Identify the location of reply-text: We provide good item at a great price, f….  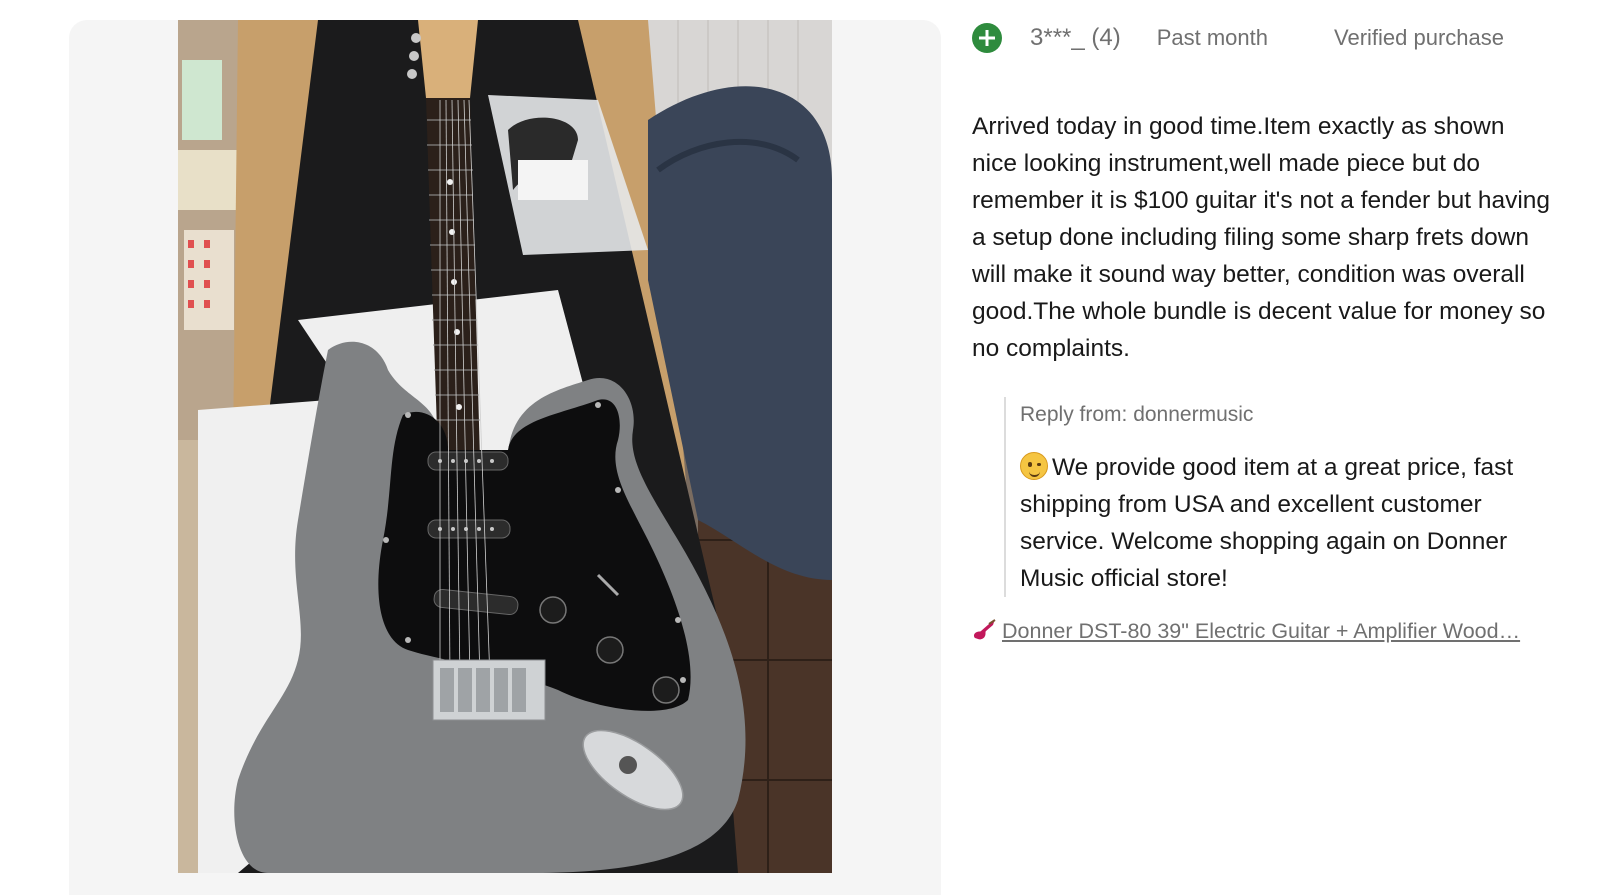
(1267, 523).